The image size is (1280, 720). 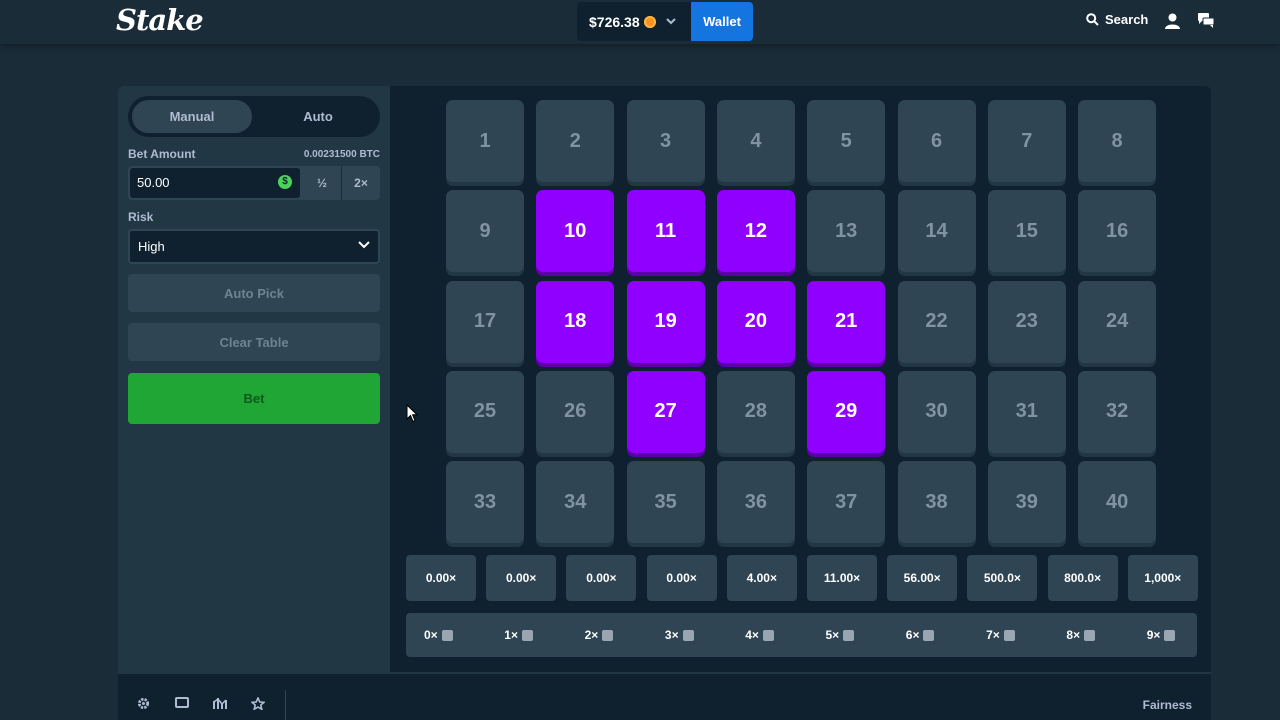 What do you see at coordinates (1117, 231) in the screenshot?
I see `keno-tile: 16` at bounding box center [1117, 231].